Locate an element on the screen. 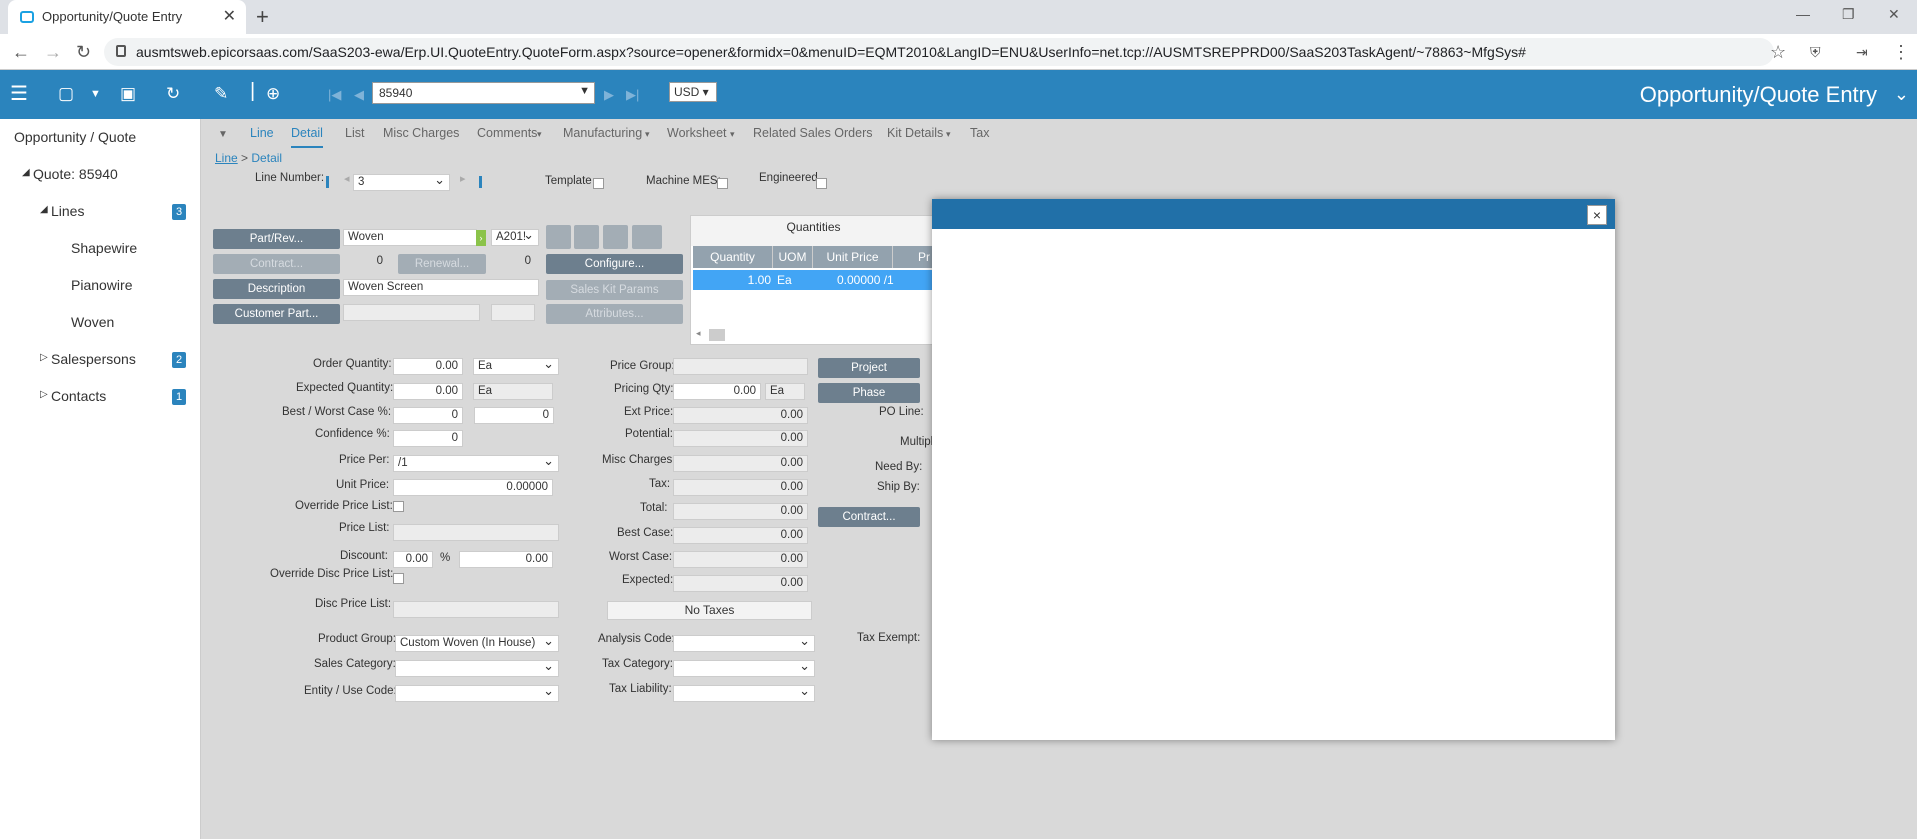  forward-icon: → is located at coordinates (53, 52).